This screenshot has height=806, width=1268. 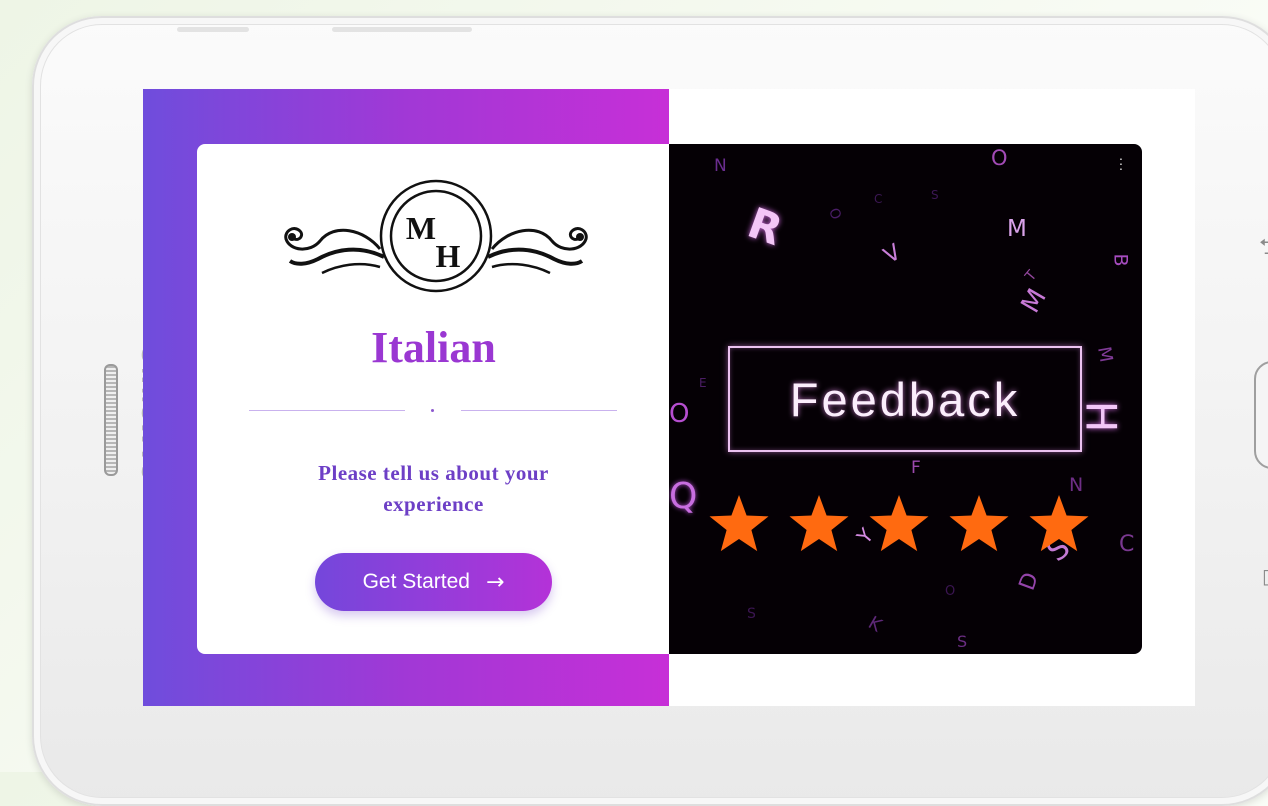 I want to click on get-started-button: Get Started →, so click(x=433, y=582).